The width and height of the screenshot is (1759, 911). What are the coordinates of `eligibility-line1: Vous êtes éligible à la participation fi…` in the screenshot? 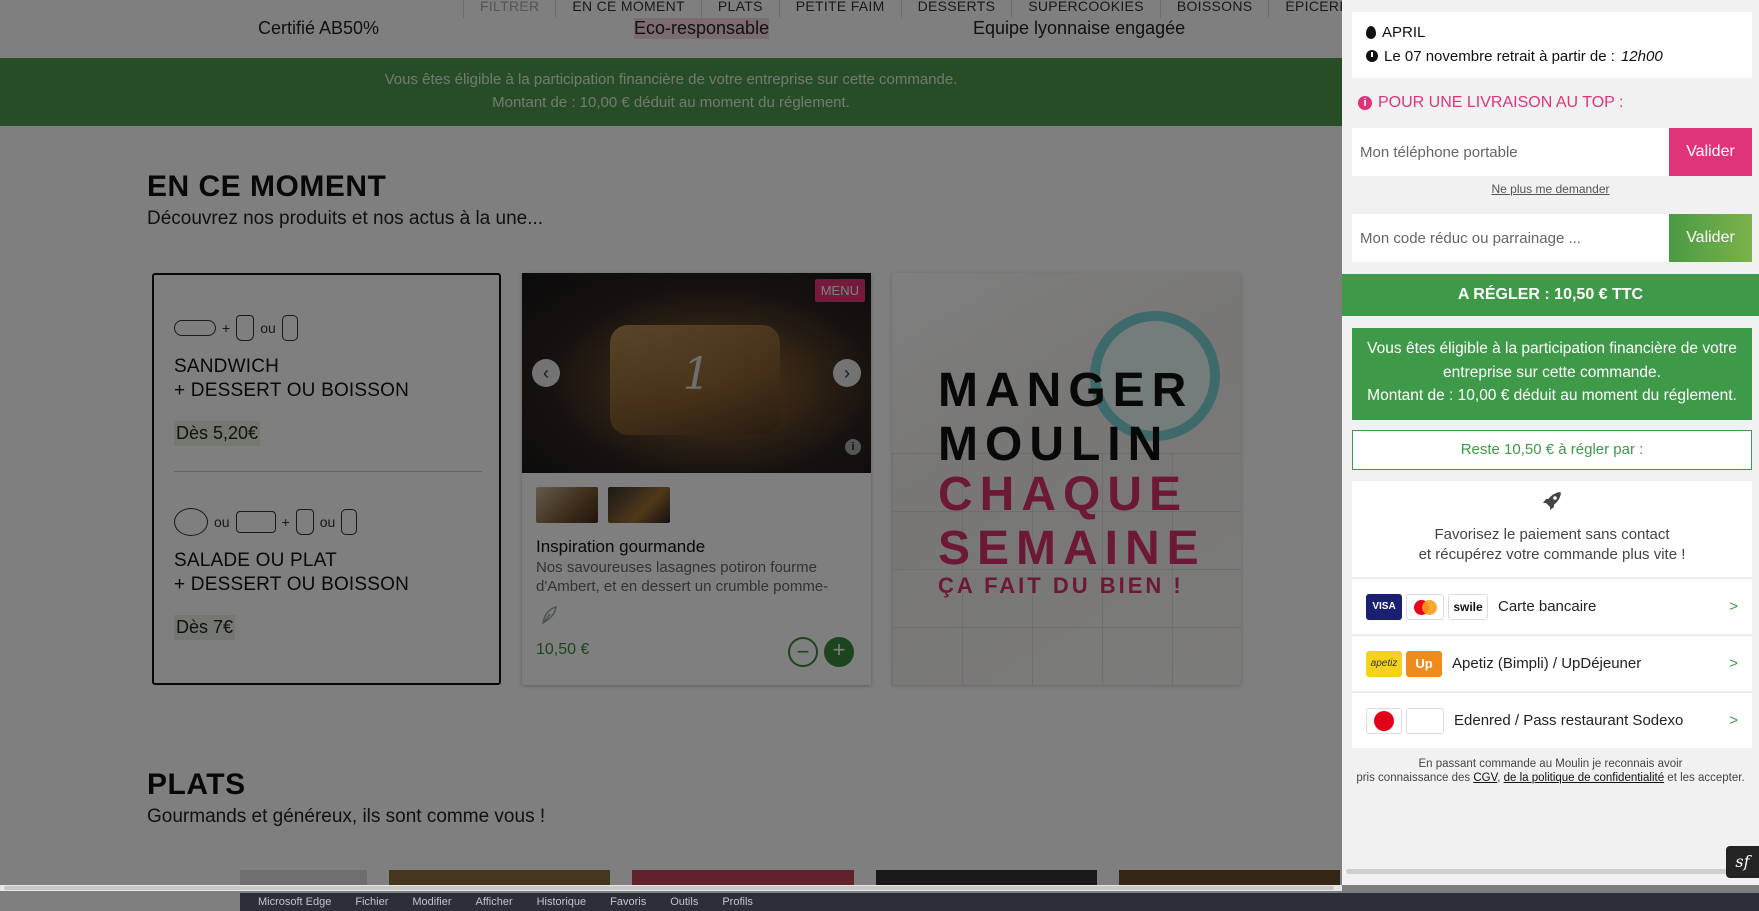 It's located at (1552, 360).